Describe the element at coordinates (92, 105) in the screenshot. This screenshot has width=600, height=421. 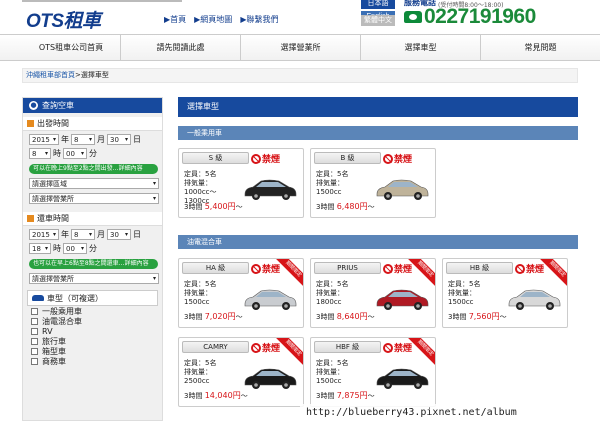
I see `sidebar-header: ● 查詢空車` at that location.